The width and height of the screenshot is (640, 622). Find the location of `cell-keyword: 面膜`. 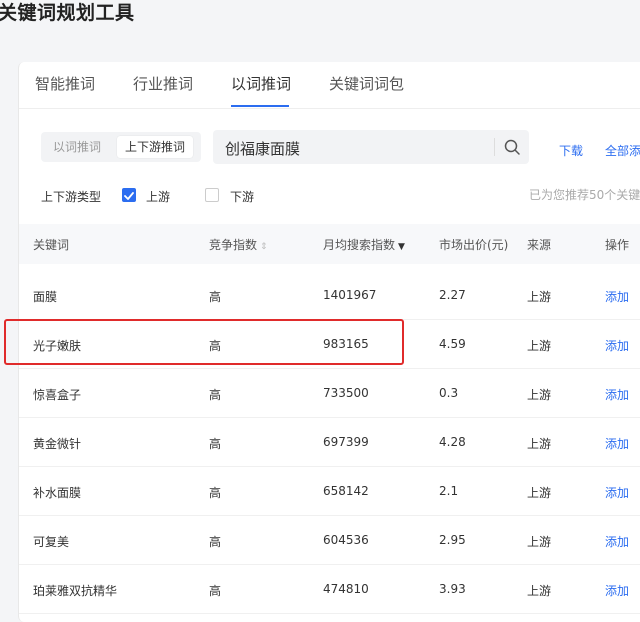

cell-keyword: 面膜 is located at coordinates (45, 297).